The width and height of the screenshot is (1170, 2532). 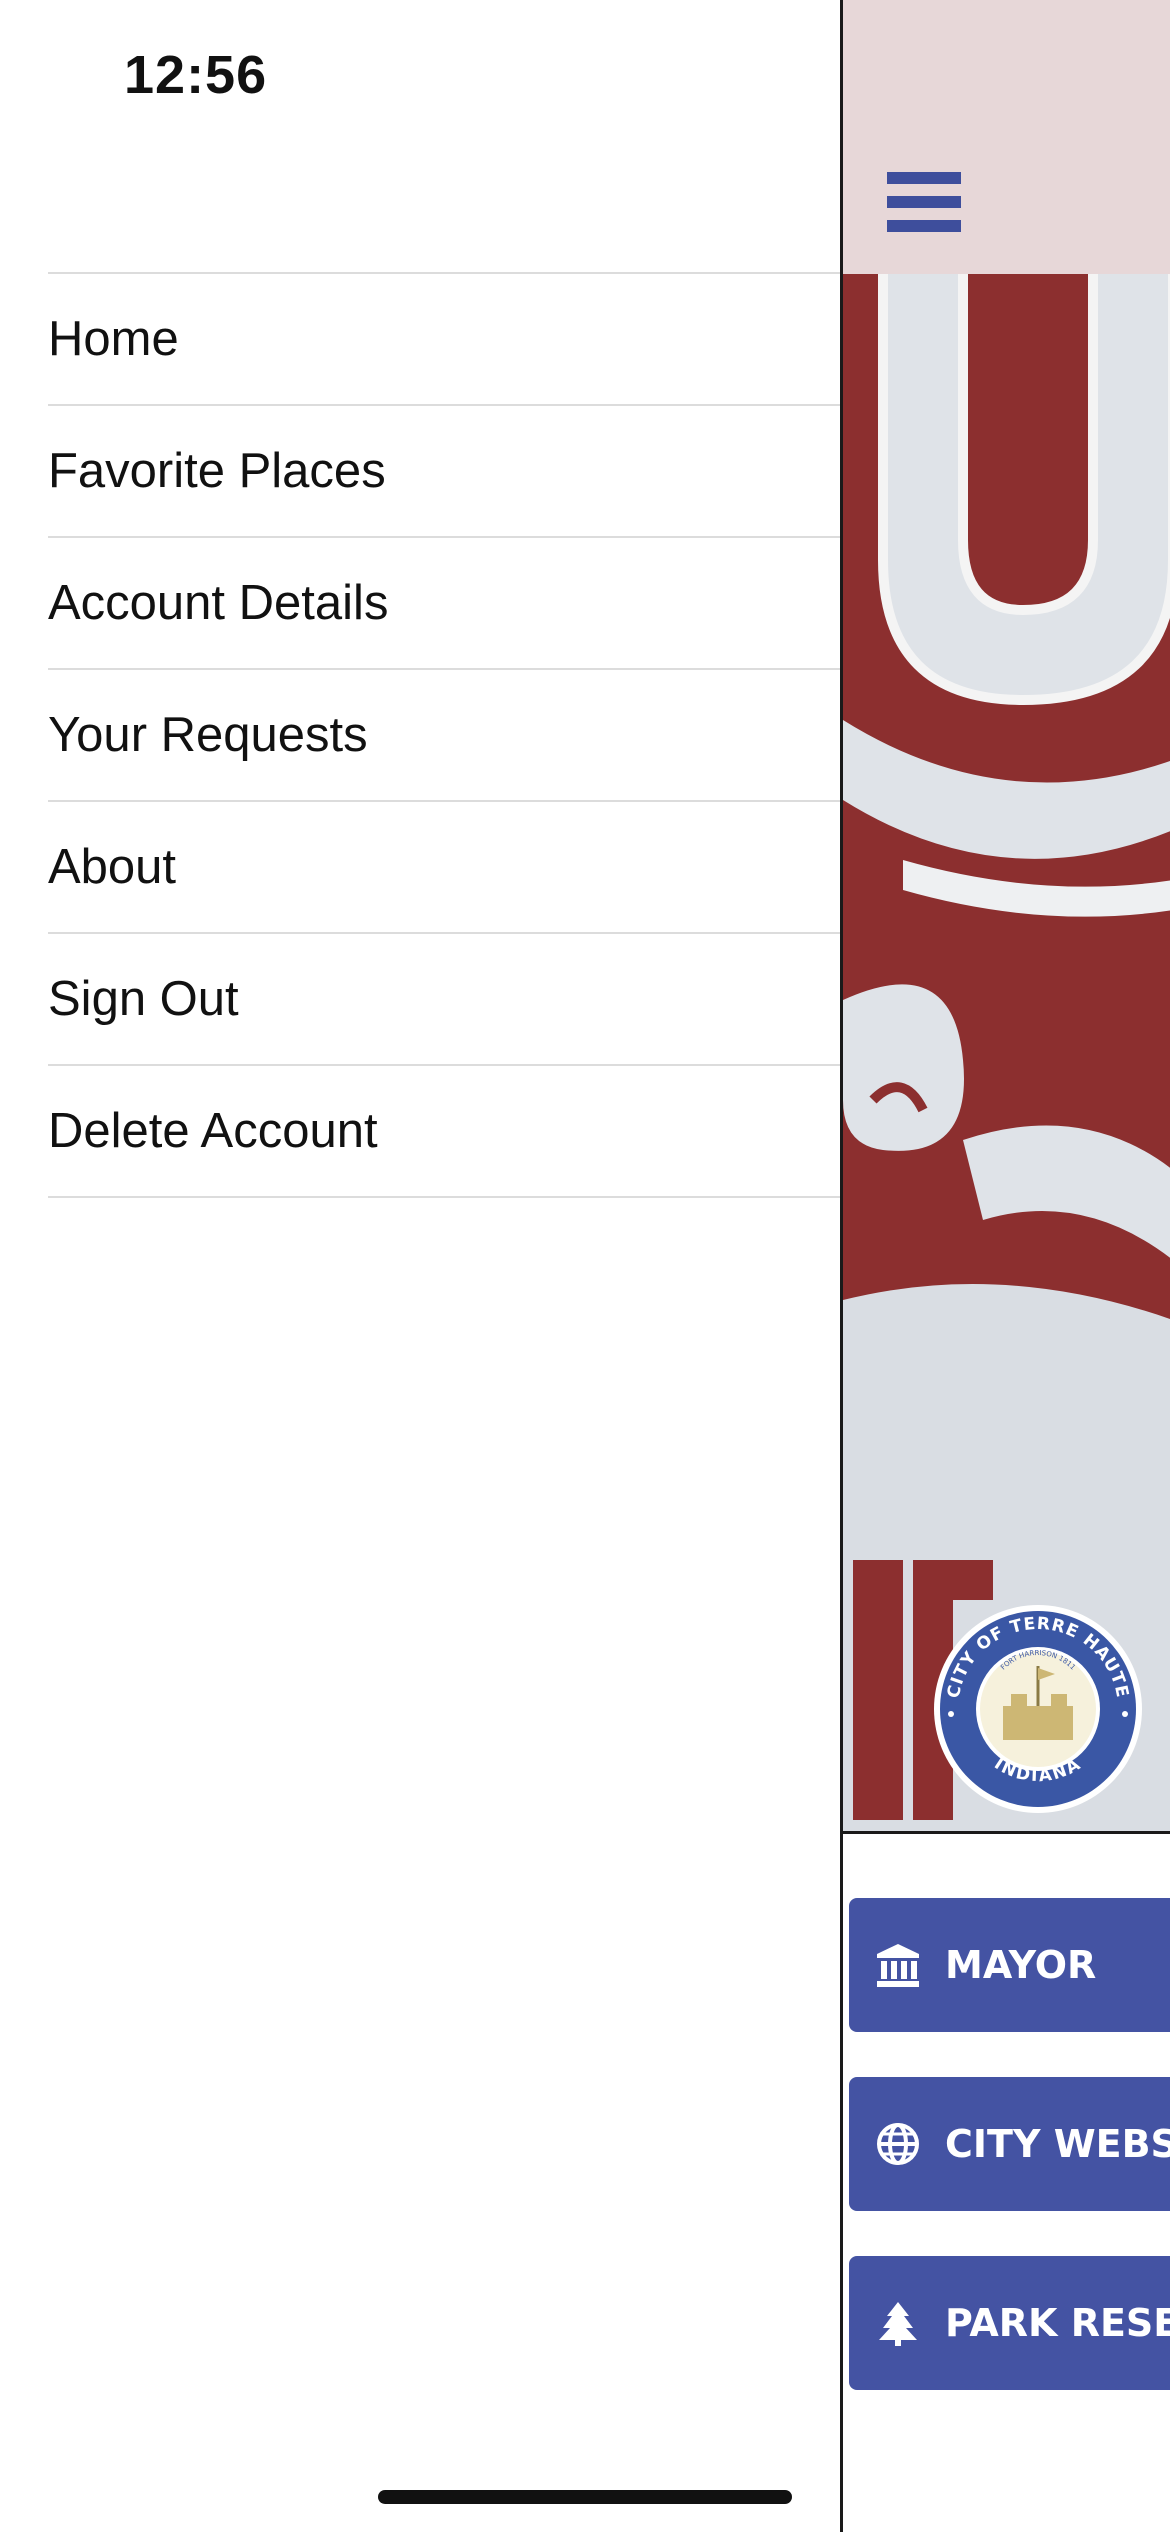 I want to click on menu-item-your-requests: Your Requests, so click(x=444, y=736).